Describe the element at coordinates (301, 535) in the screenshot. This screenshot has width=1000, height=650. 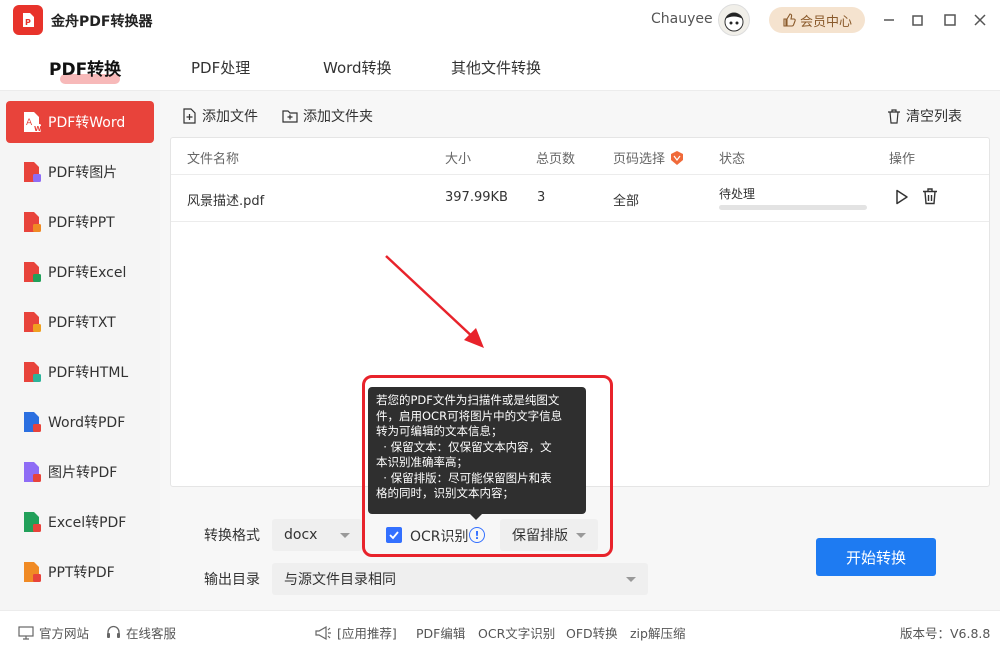
I see `format-value: docx` at that location.